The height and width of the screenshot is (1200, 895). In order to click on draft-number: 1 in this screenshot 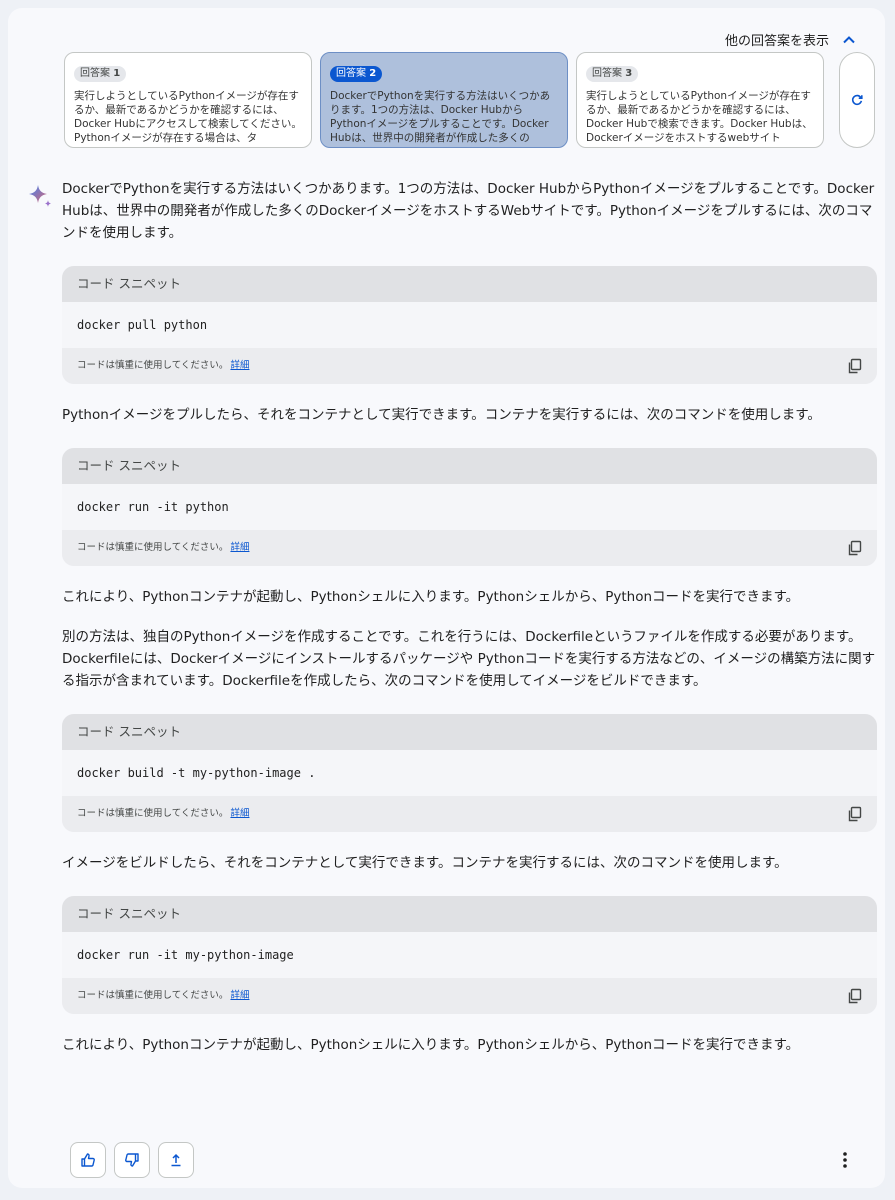, I will do `click(117, 73)`.